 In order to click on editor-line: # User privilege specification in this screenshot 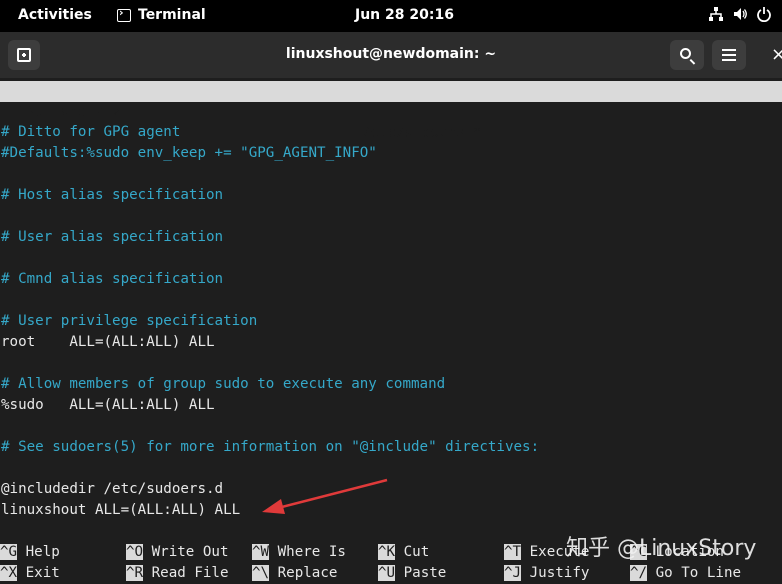, I will do `click(391, 321)`.